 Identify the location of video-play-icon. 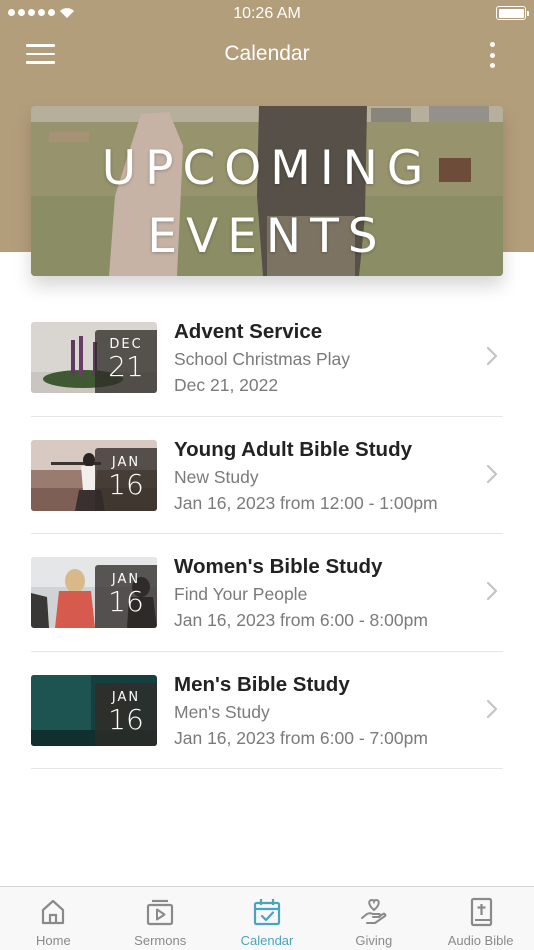
(160, 912).